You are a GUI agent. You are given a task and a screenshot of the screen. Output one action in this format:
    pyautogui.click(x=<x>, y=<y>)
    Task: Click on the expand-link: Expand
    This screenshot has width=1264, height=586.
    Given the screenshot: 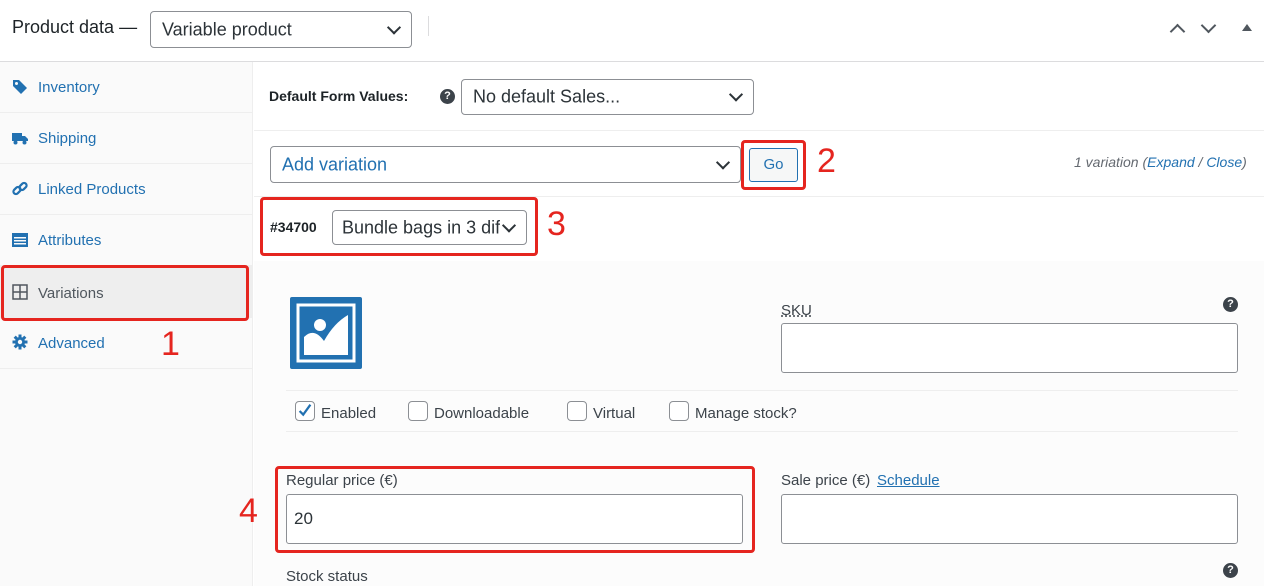 What is the action you would take?
    pyautogui.click(x=1170, y=162)
    